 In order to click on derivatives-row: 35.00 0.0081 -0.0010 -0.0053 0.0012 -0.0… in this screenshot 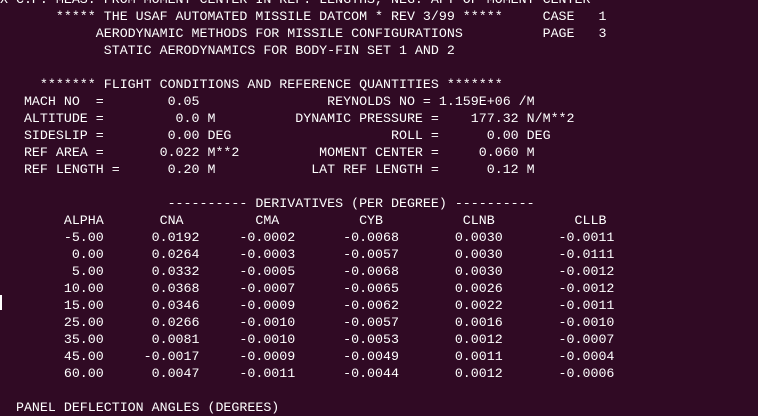, I will do `click(307, 339)`.